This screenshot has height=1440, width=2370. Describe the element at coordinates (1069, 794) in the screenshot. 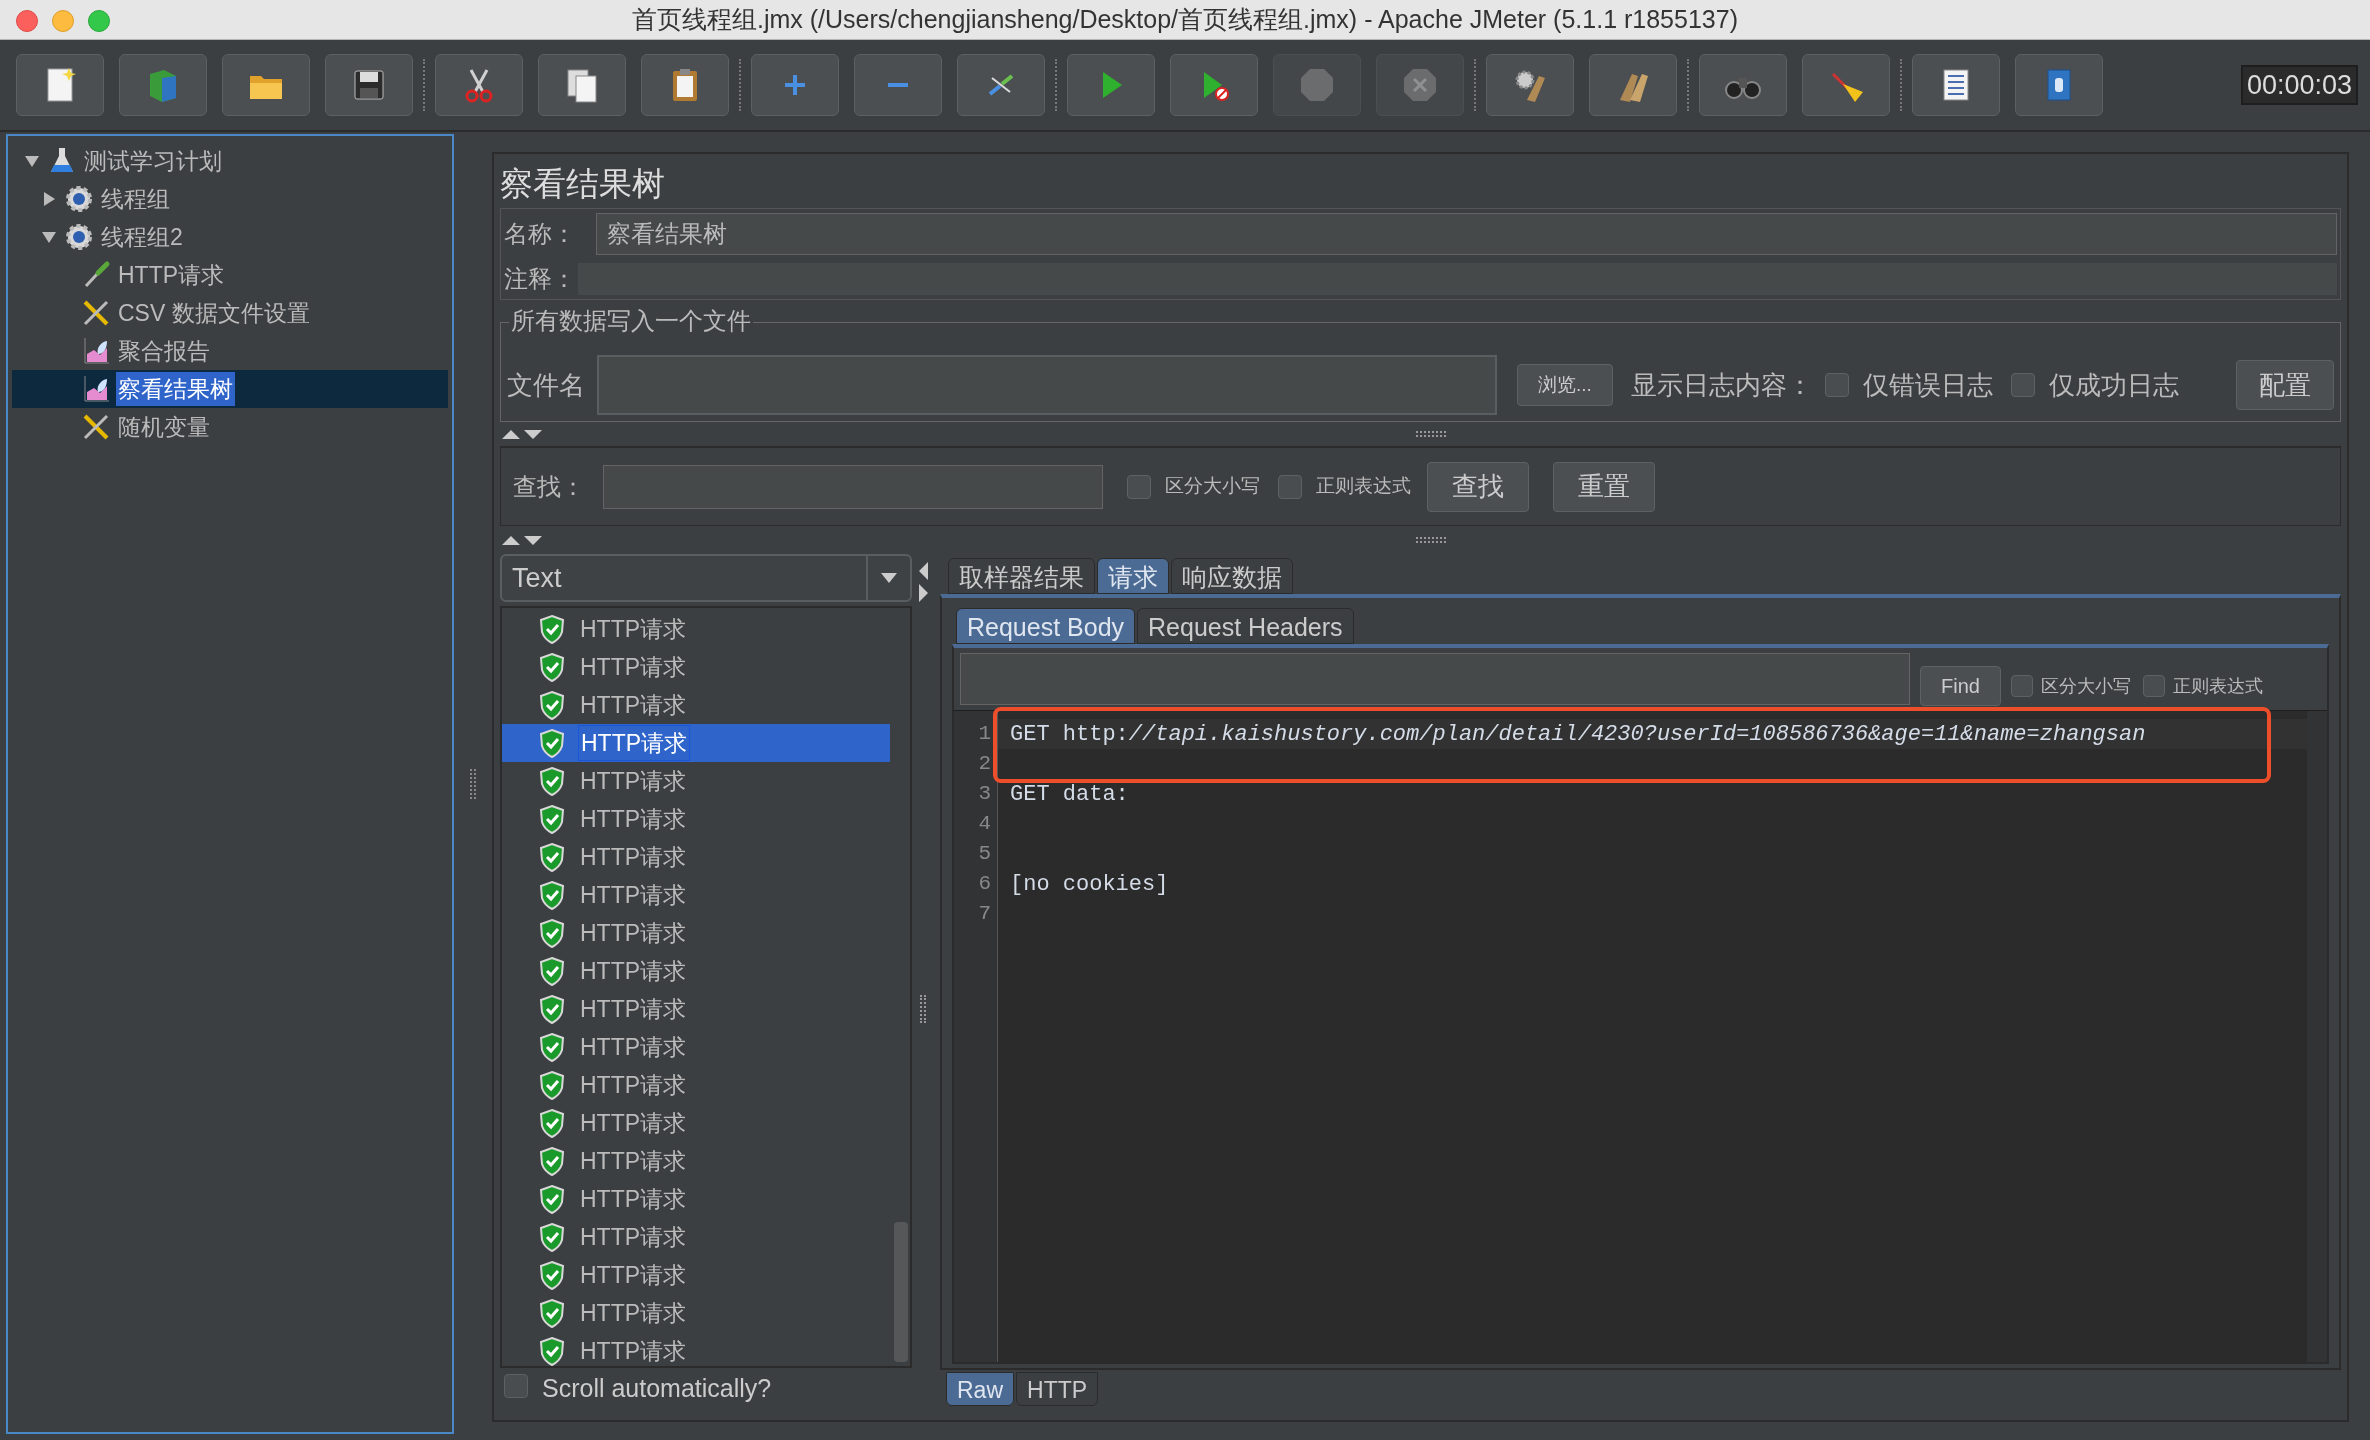

I see `code-line: GET data:` at that location.